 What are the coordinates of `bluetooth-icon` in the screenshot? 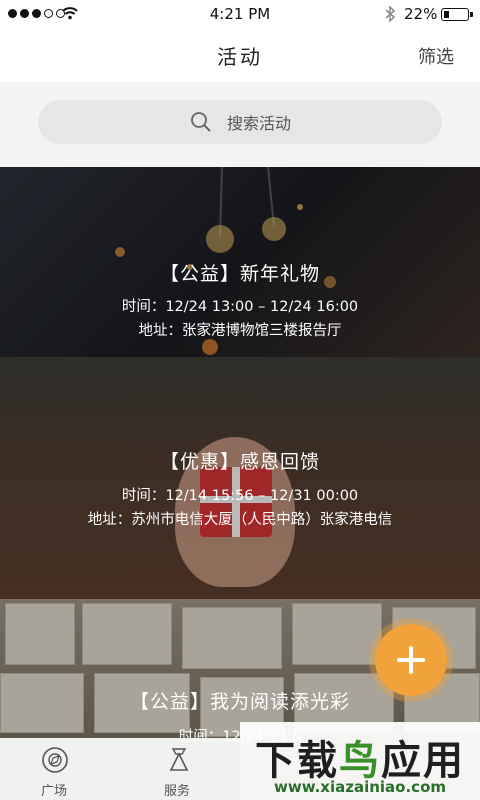 It's located at (390, 14).